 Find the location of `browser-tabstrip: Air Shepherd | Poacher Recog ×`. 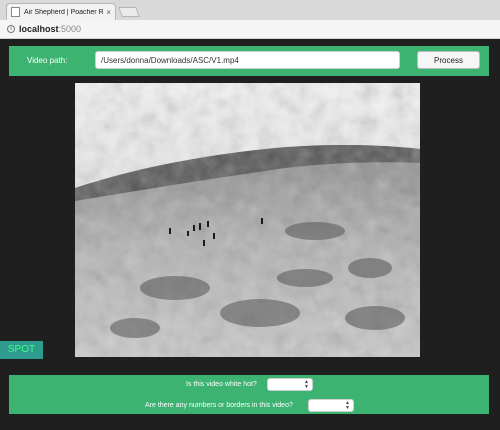

browser-tabstrip: Air Shepherd | Poacher Recog × is located at coordinates (250, 10).